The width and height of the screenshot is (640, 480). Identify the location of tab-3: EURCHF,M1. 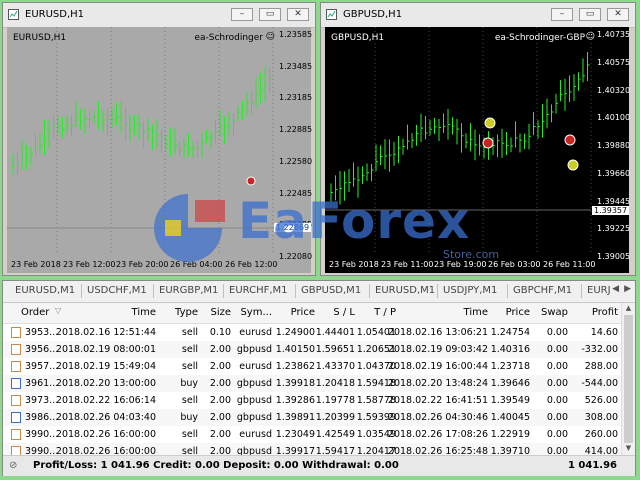
(258, 290).